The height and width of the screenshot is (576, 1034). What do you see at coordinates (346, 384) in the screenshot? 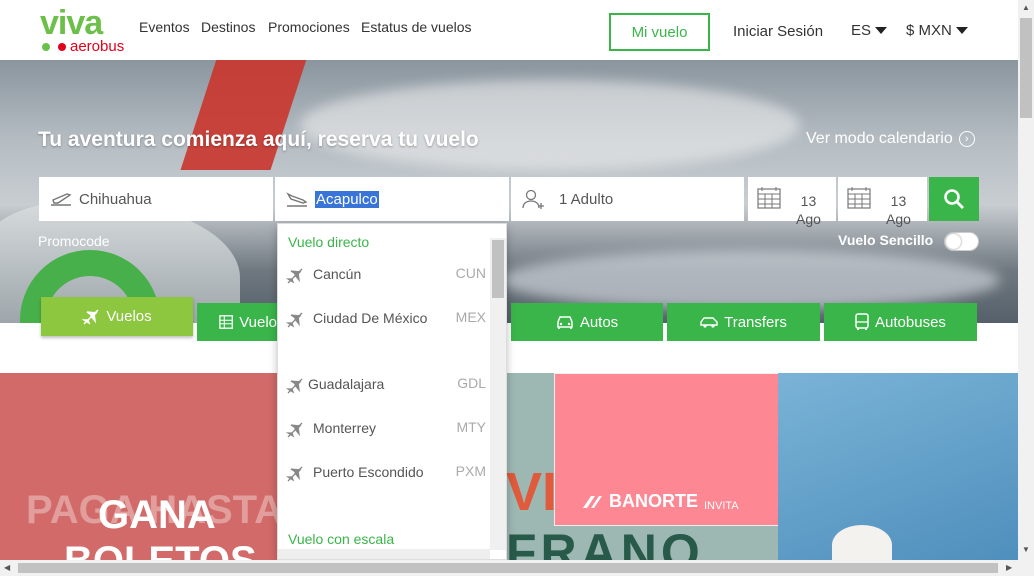
I see `destination-city: Guadalajara` at bounding box center [346, 384].